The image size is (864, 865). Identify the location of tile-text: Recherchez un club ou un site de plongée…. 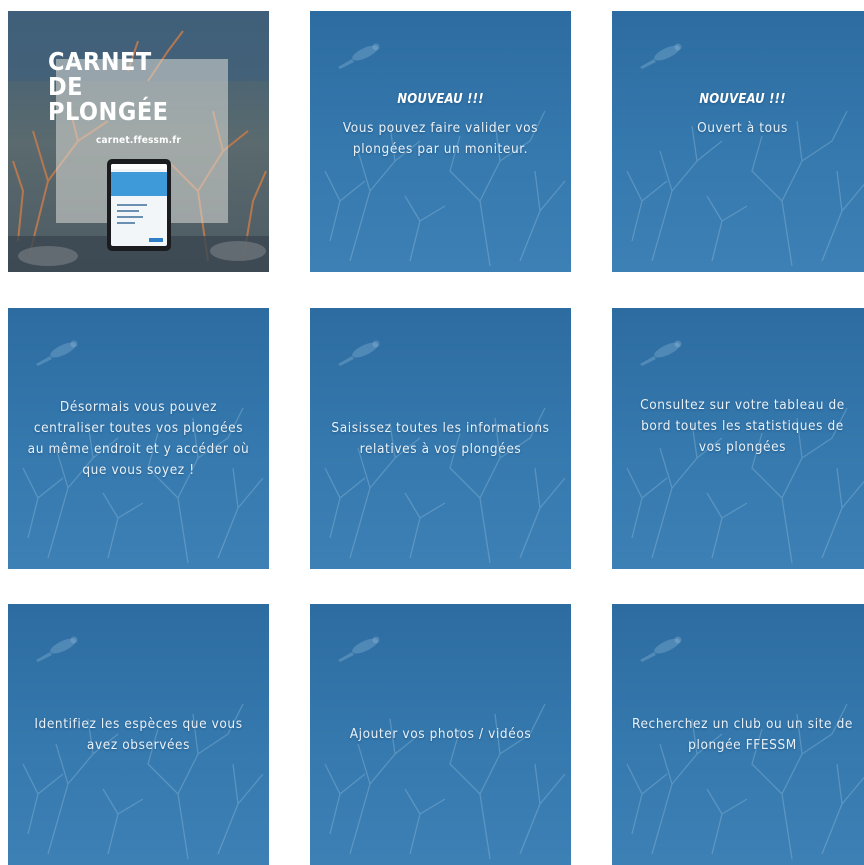
(742, 734).